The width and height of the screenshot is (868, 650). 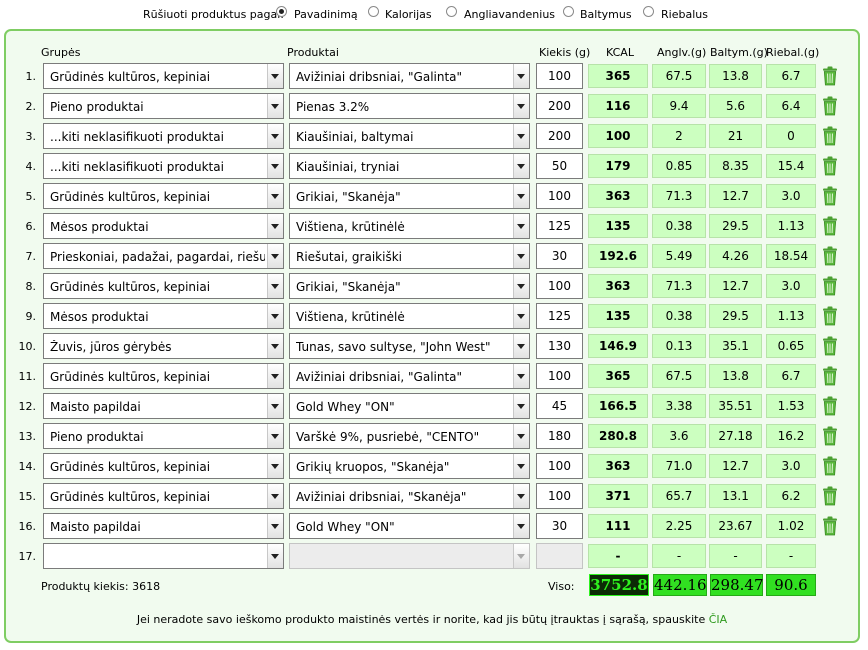 What do you see at coordinates (409, 136) in the screenshot?
I see `product-select: Kiaušiniai, baltymai` at bounding box center [409, 136].